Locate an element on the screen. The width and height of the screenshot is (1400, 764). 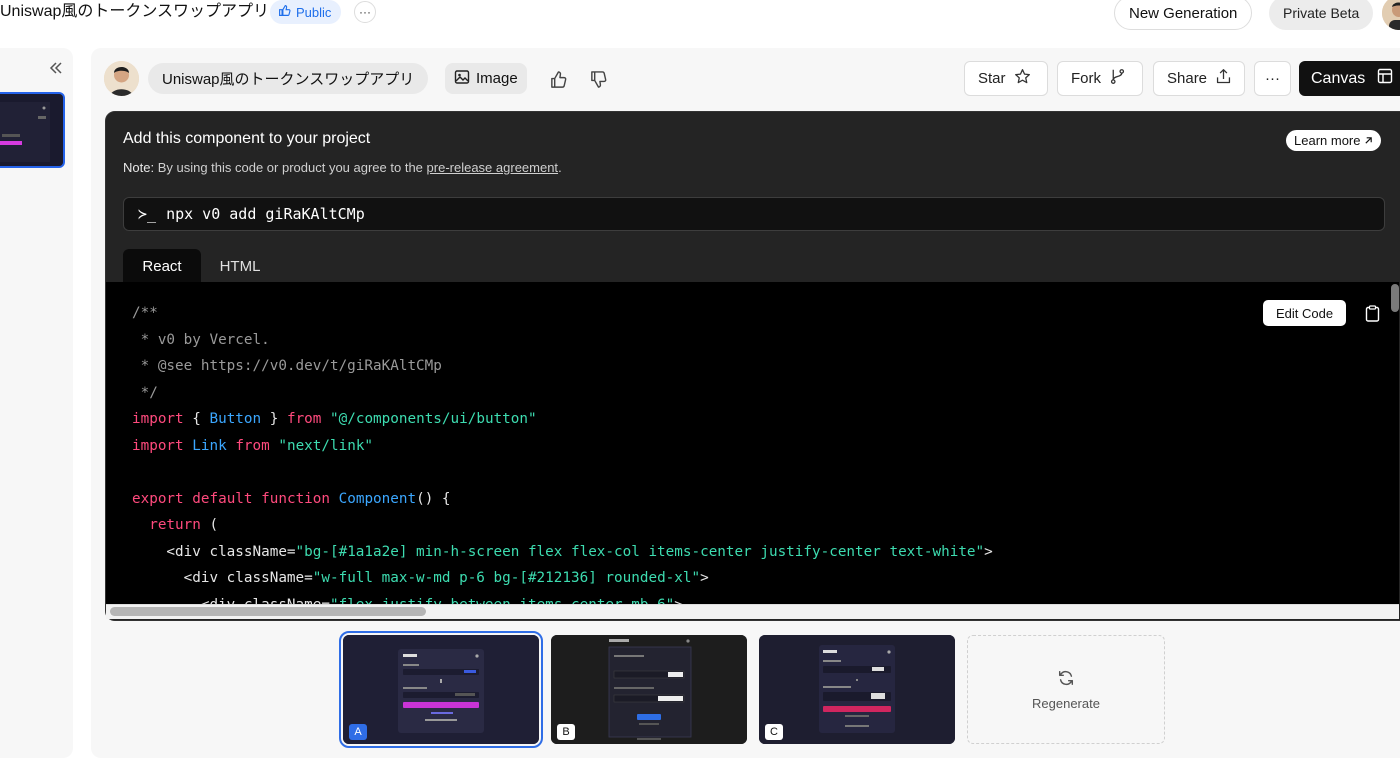
thumbs-down-icon is located at coordinates (598, 79).